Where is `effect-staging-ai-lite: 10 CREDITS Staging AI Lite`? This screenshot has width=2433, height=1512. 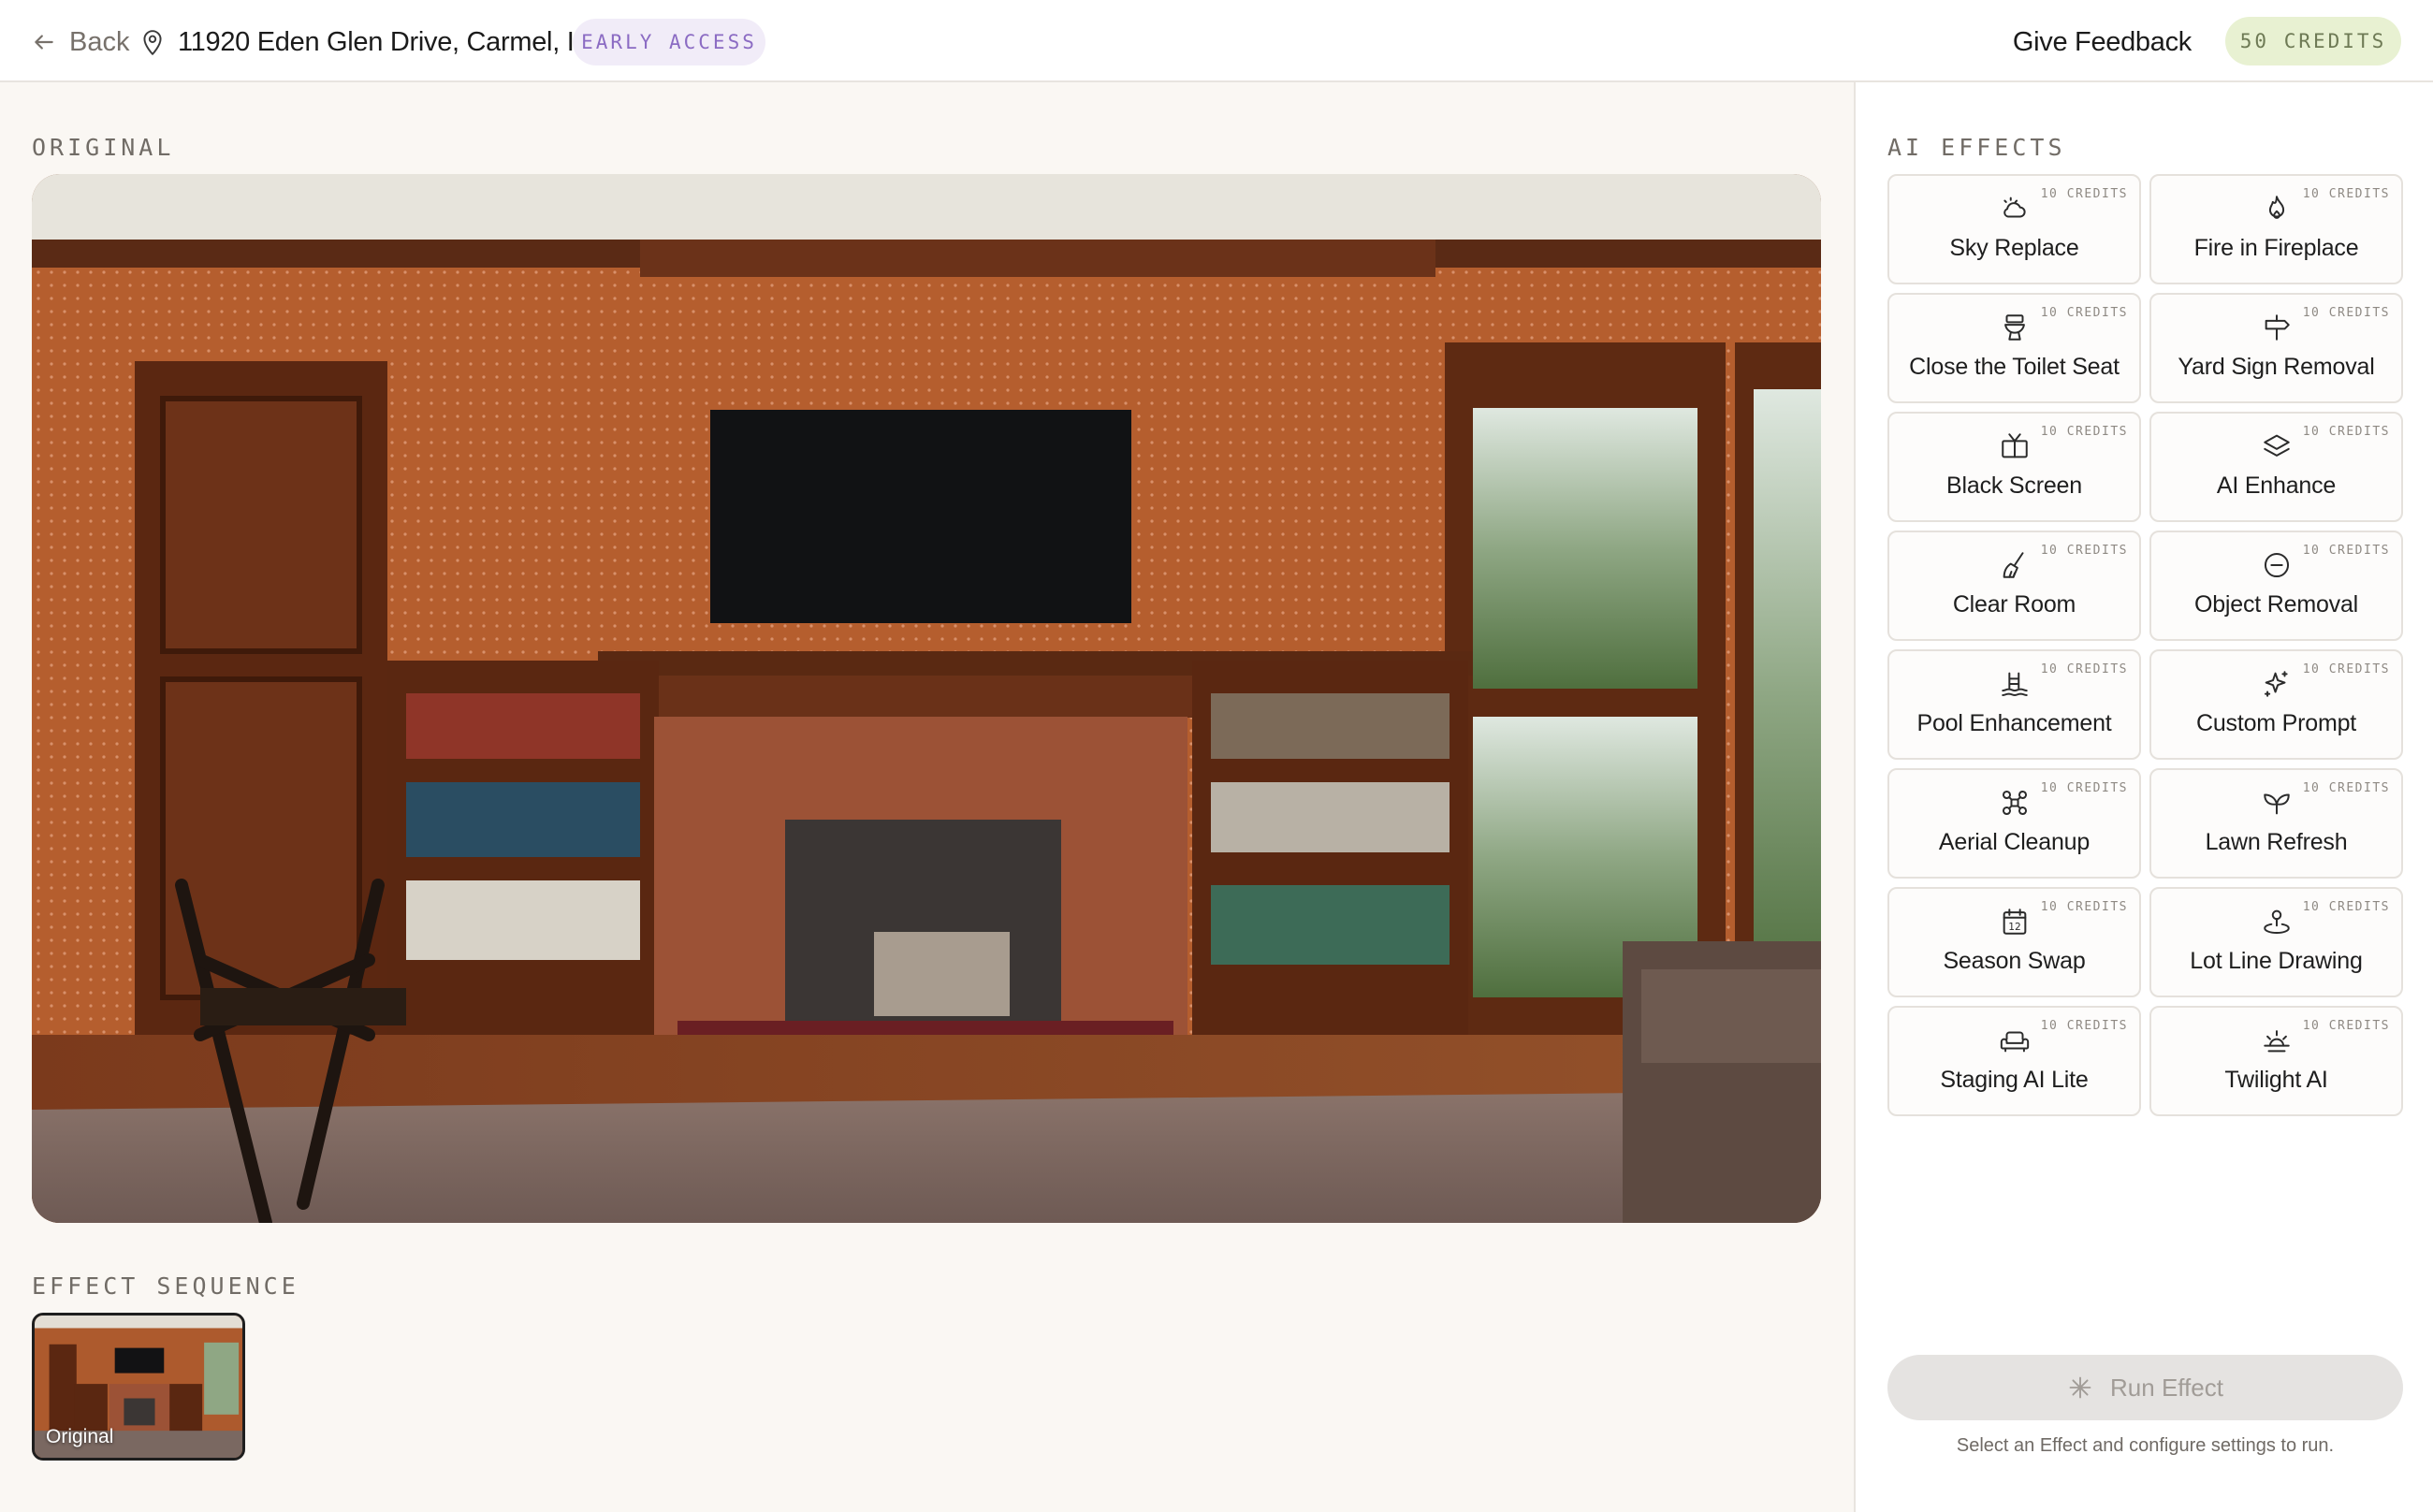
effect-staging-ai-lite: 10 CREDITS Staging AI Lite is located at coordinates (2014, 1061).